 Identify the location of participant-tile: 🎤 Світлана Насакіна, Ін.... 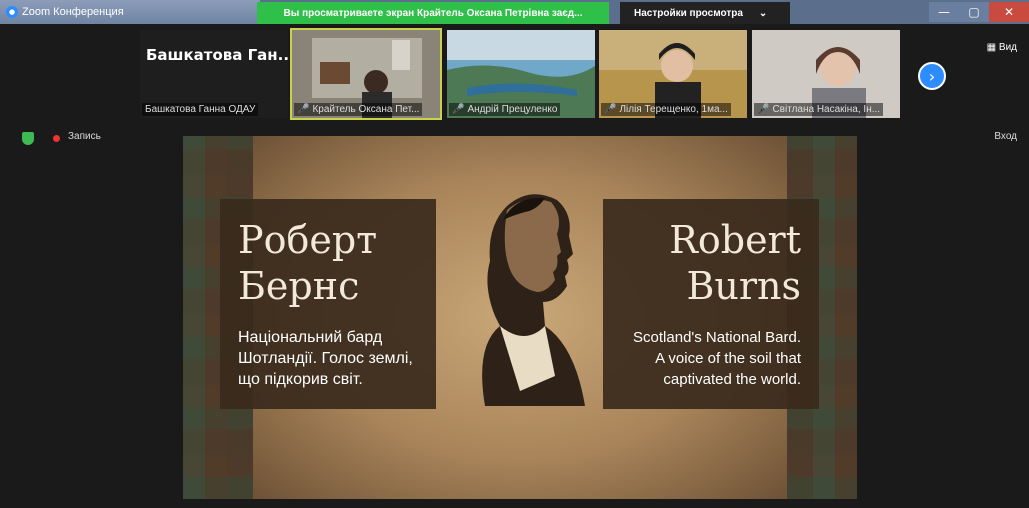
(826, 74).